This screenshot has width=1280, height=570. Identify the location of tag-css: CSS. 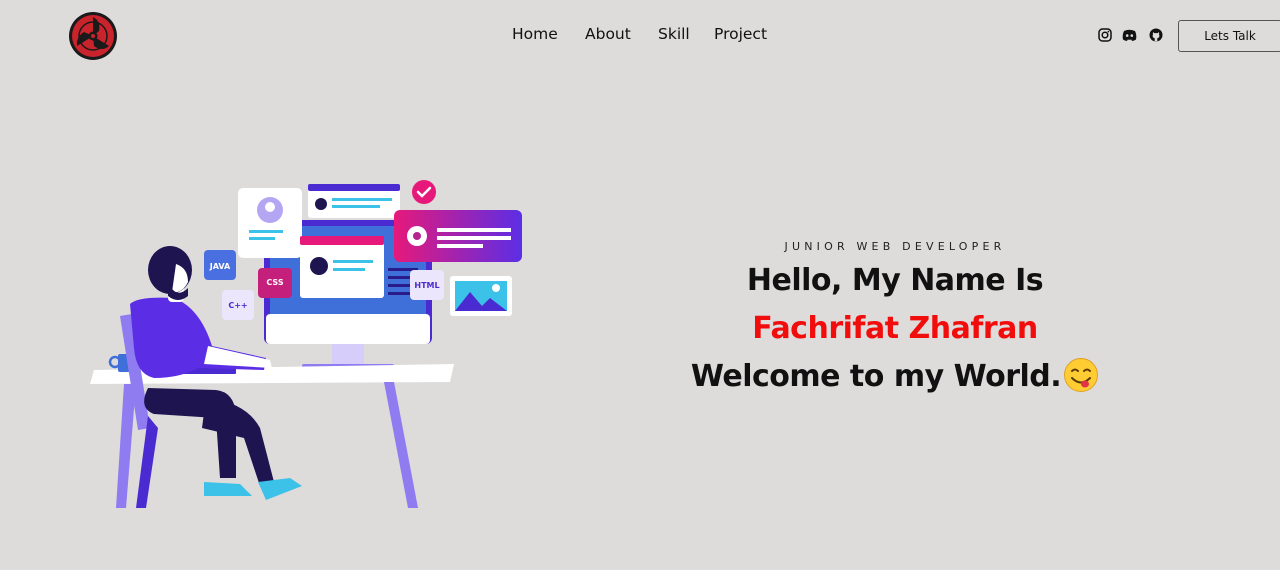
(275, 283).